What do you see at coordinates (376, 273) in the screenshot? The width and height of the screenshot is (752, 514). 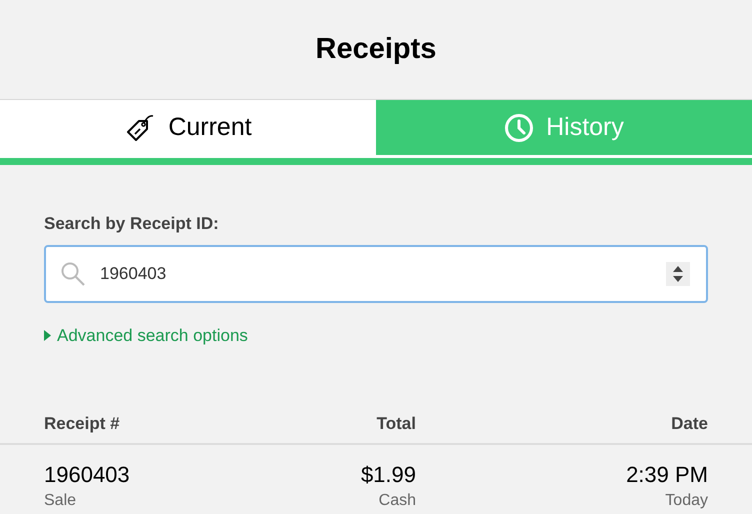 I see `search-field: 1960403` at bounding box center [376, 273].